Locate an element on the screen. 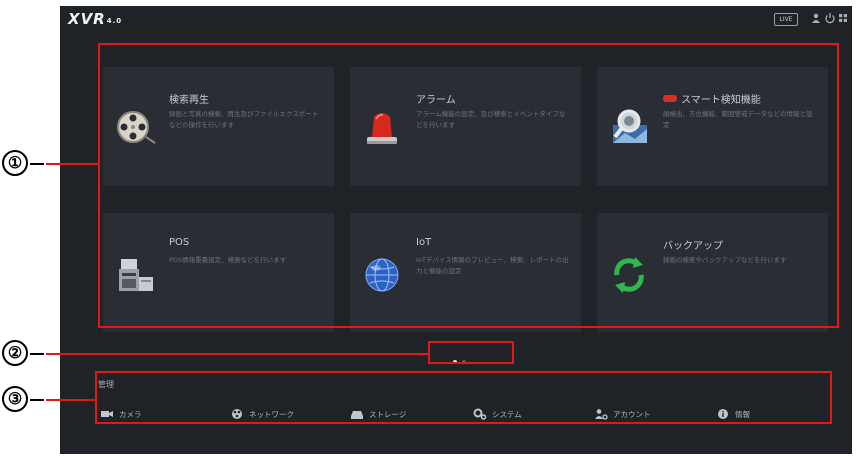 This screenshot has width=860, height=456. xvr-logo: XVR4.0 is located at coordinates (95, 19).